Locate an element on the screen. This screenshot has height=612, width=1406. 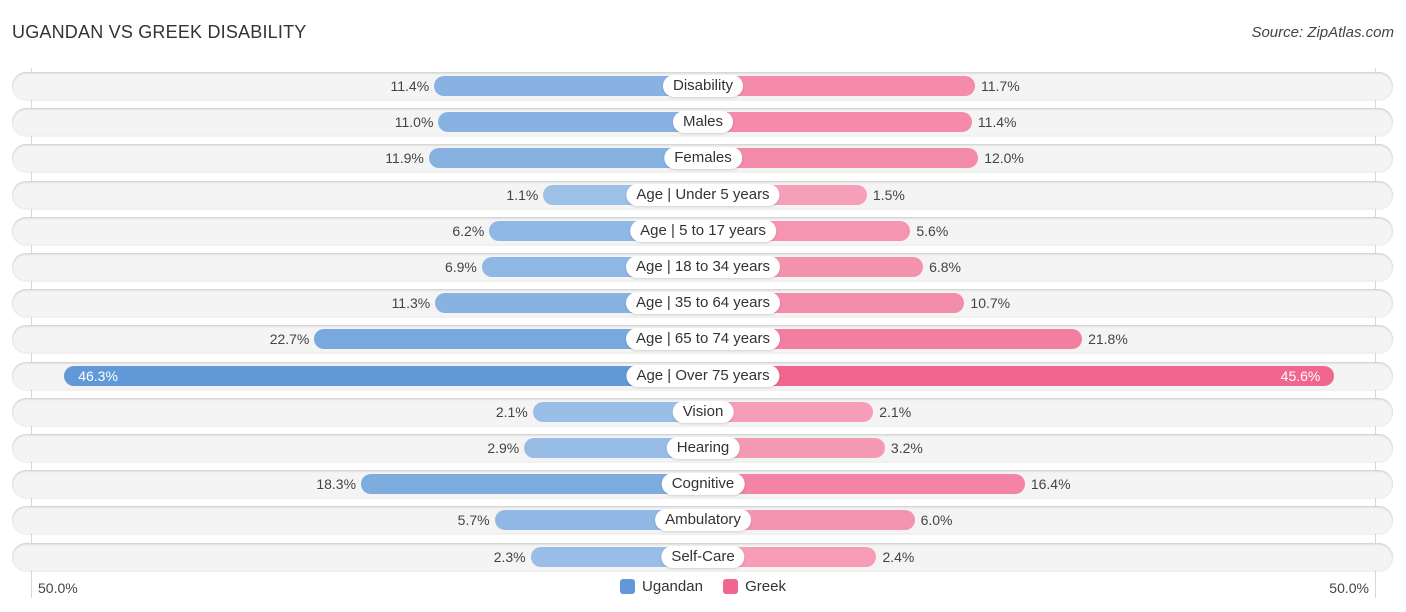
category-label-self-care: Self-Care is located at coordinates (703, 556).